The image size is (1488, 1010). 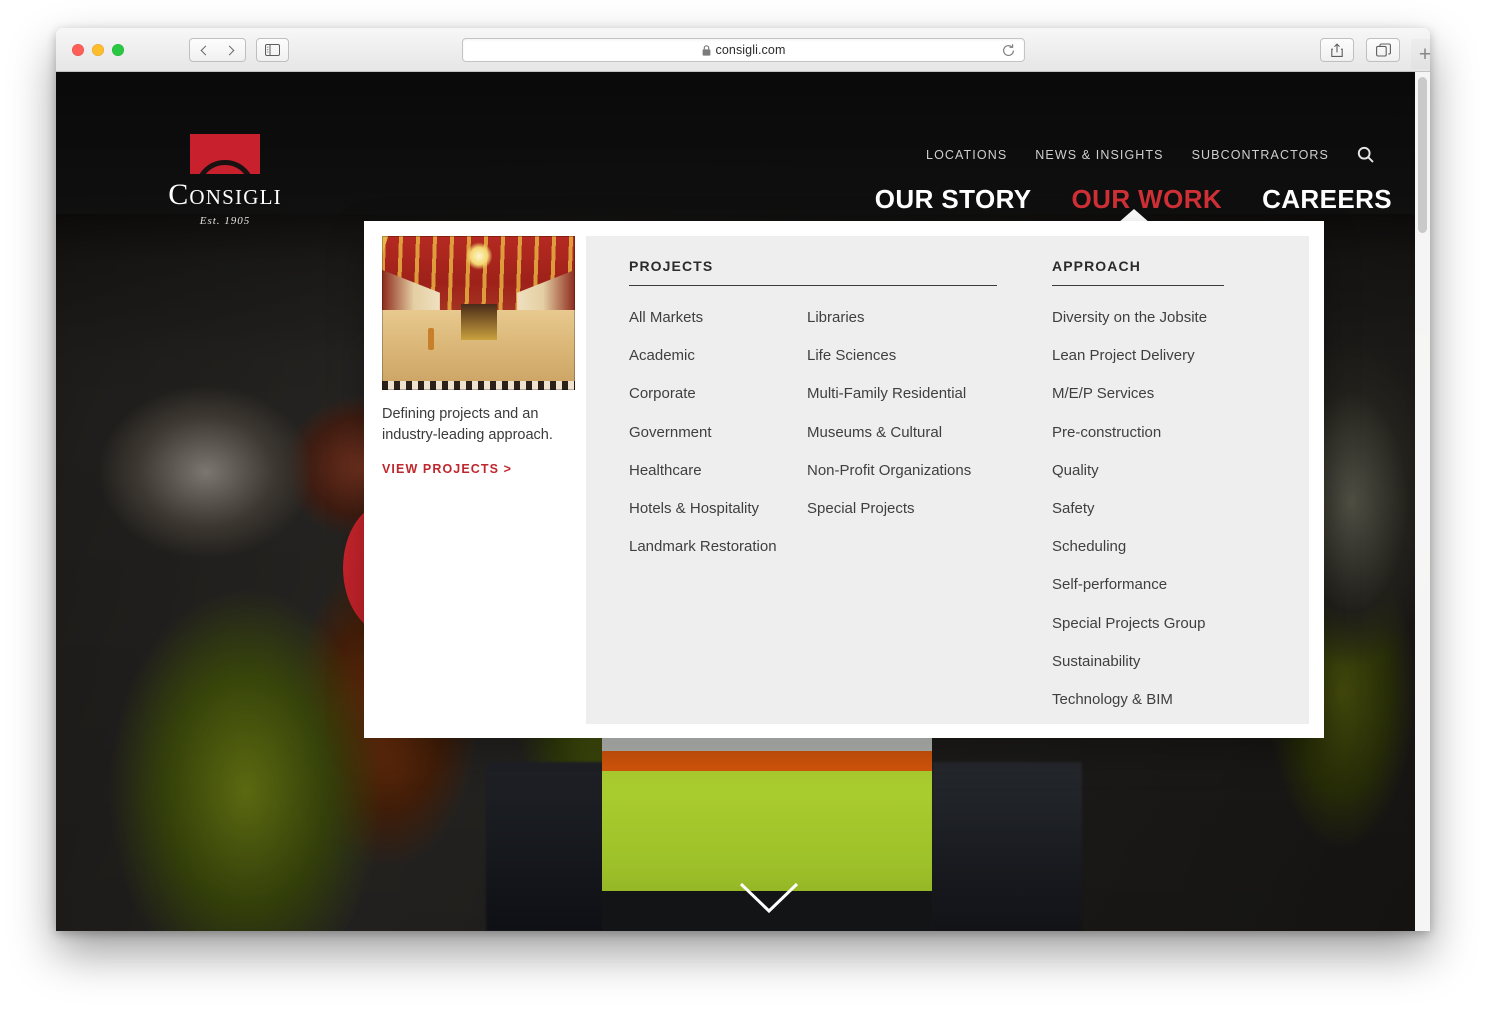 I want to click on page-scrollbar-thumb, so click(x=1422, y=155).